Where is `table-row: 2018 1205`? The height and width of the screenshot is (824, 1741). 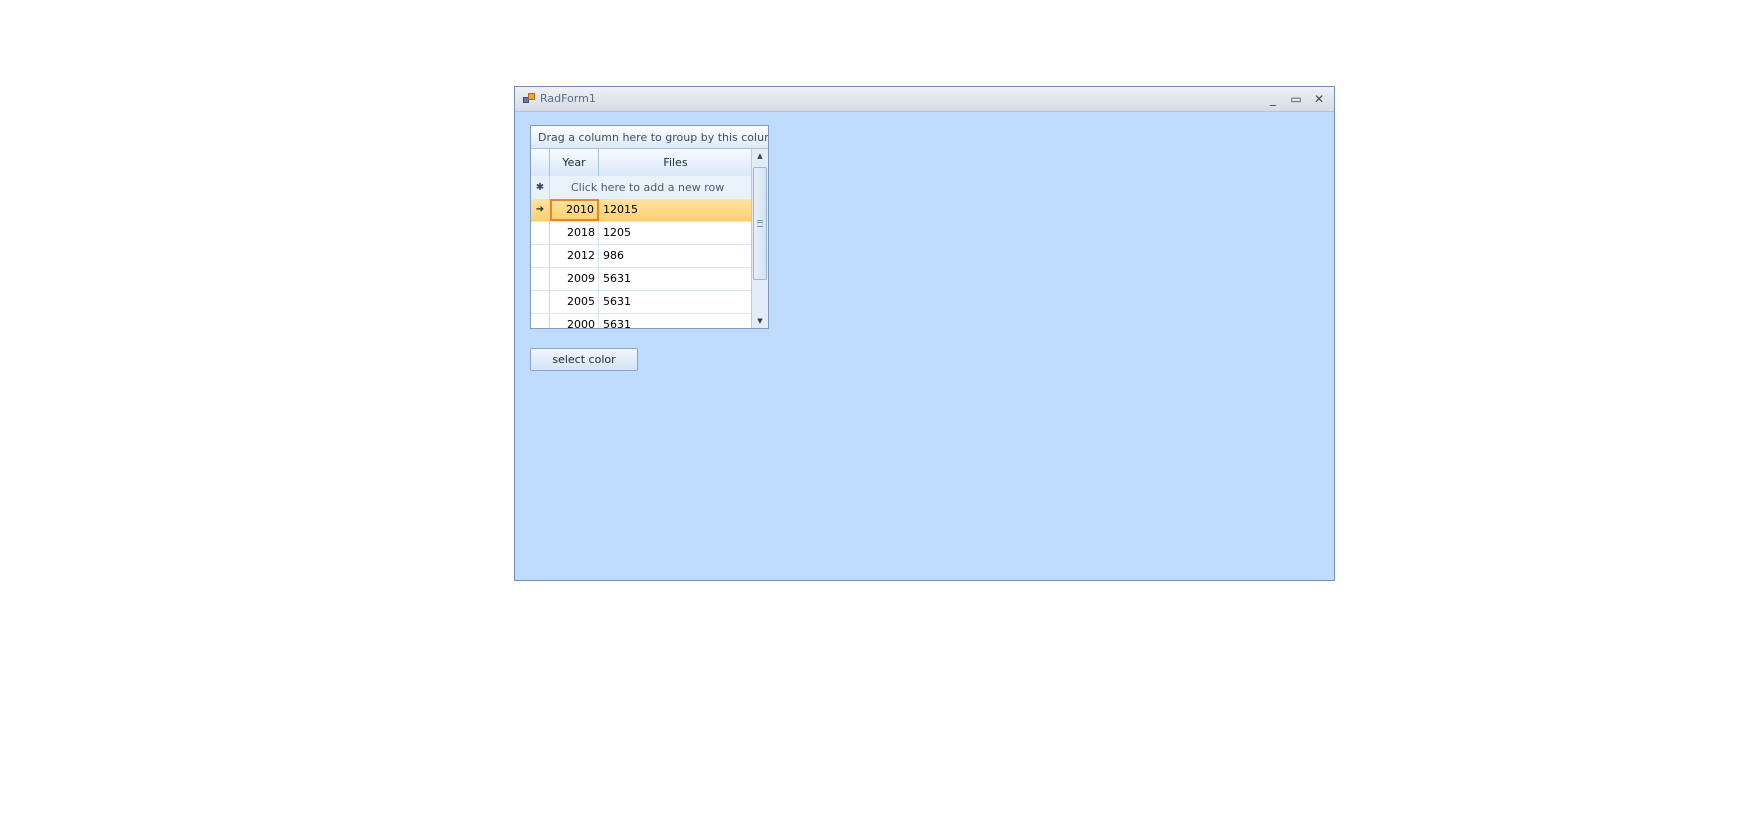 table-row: 2018 1205 is located at coordinates (641, 233).